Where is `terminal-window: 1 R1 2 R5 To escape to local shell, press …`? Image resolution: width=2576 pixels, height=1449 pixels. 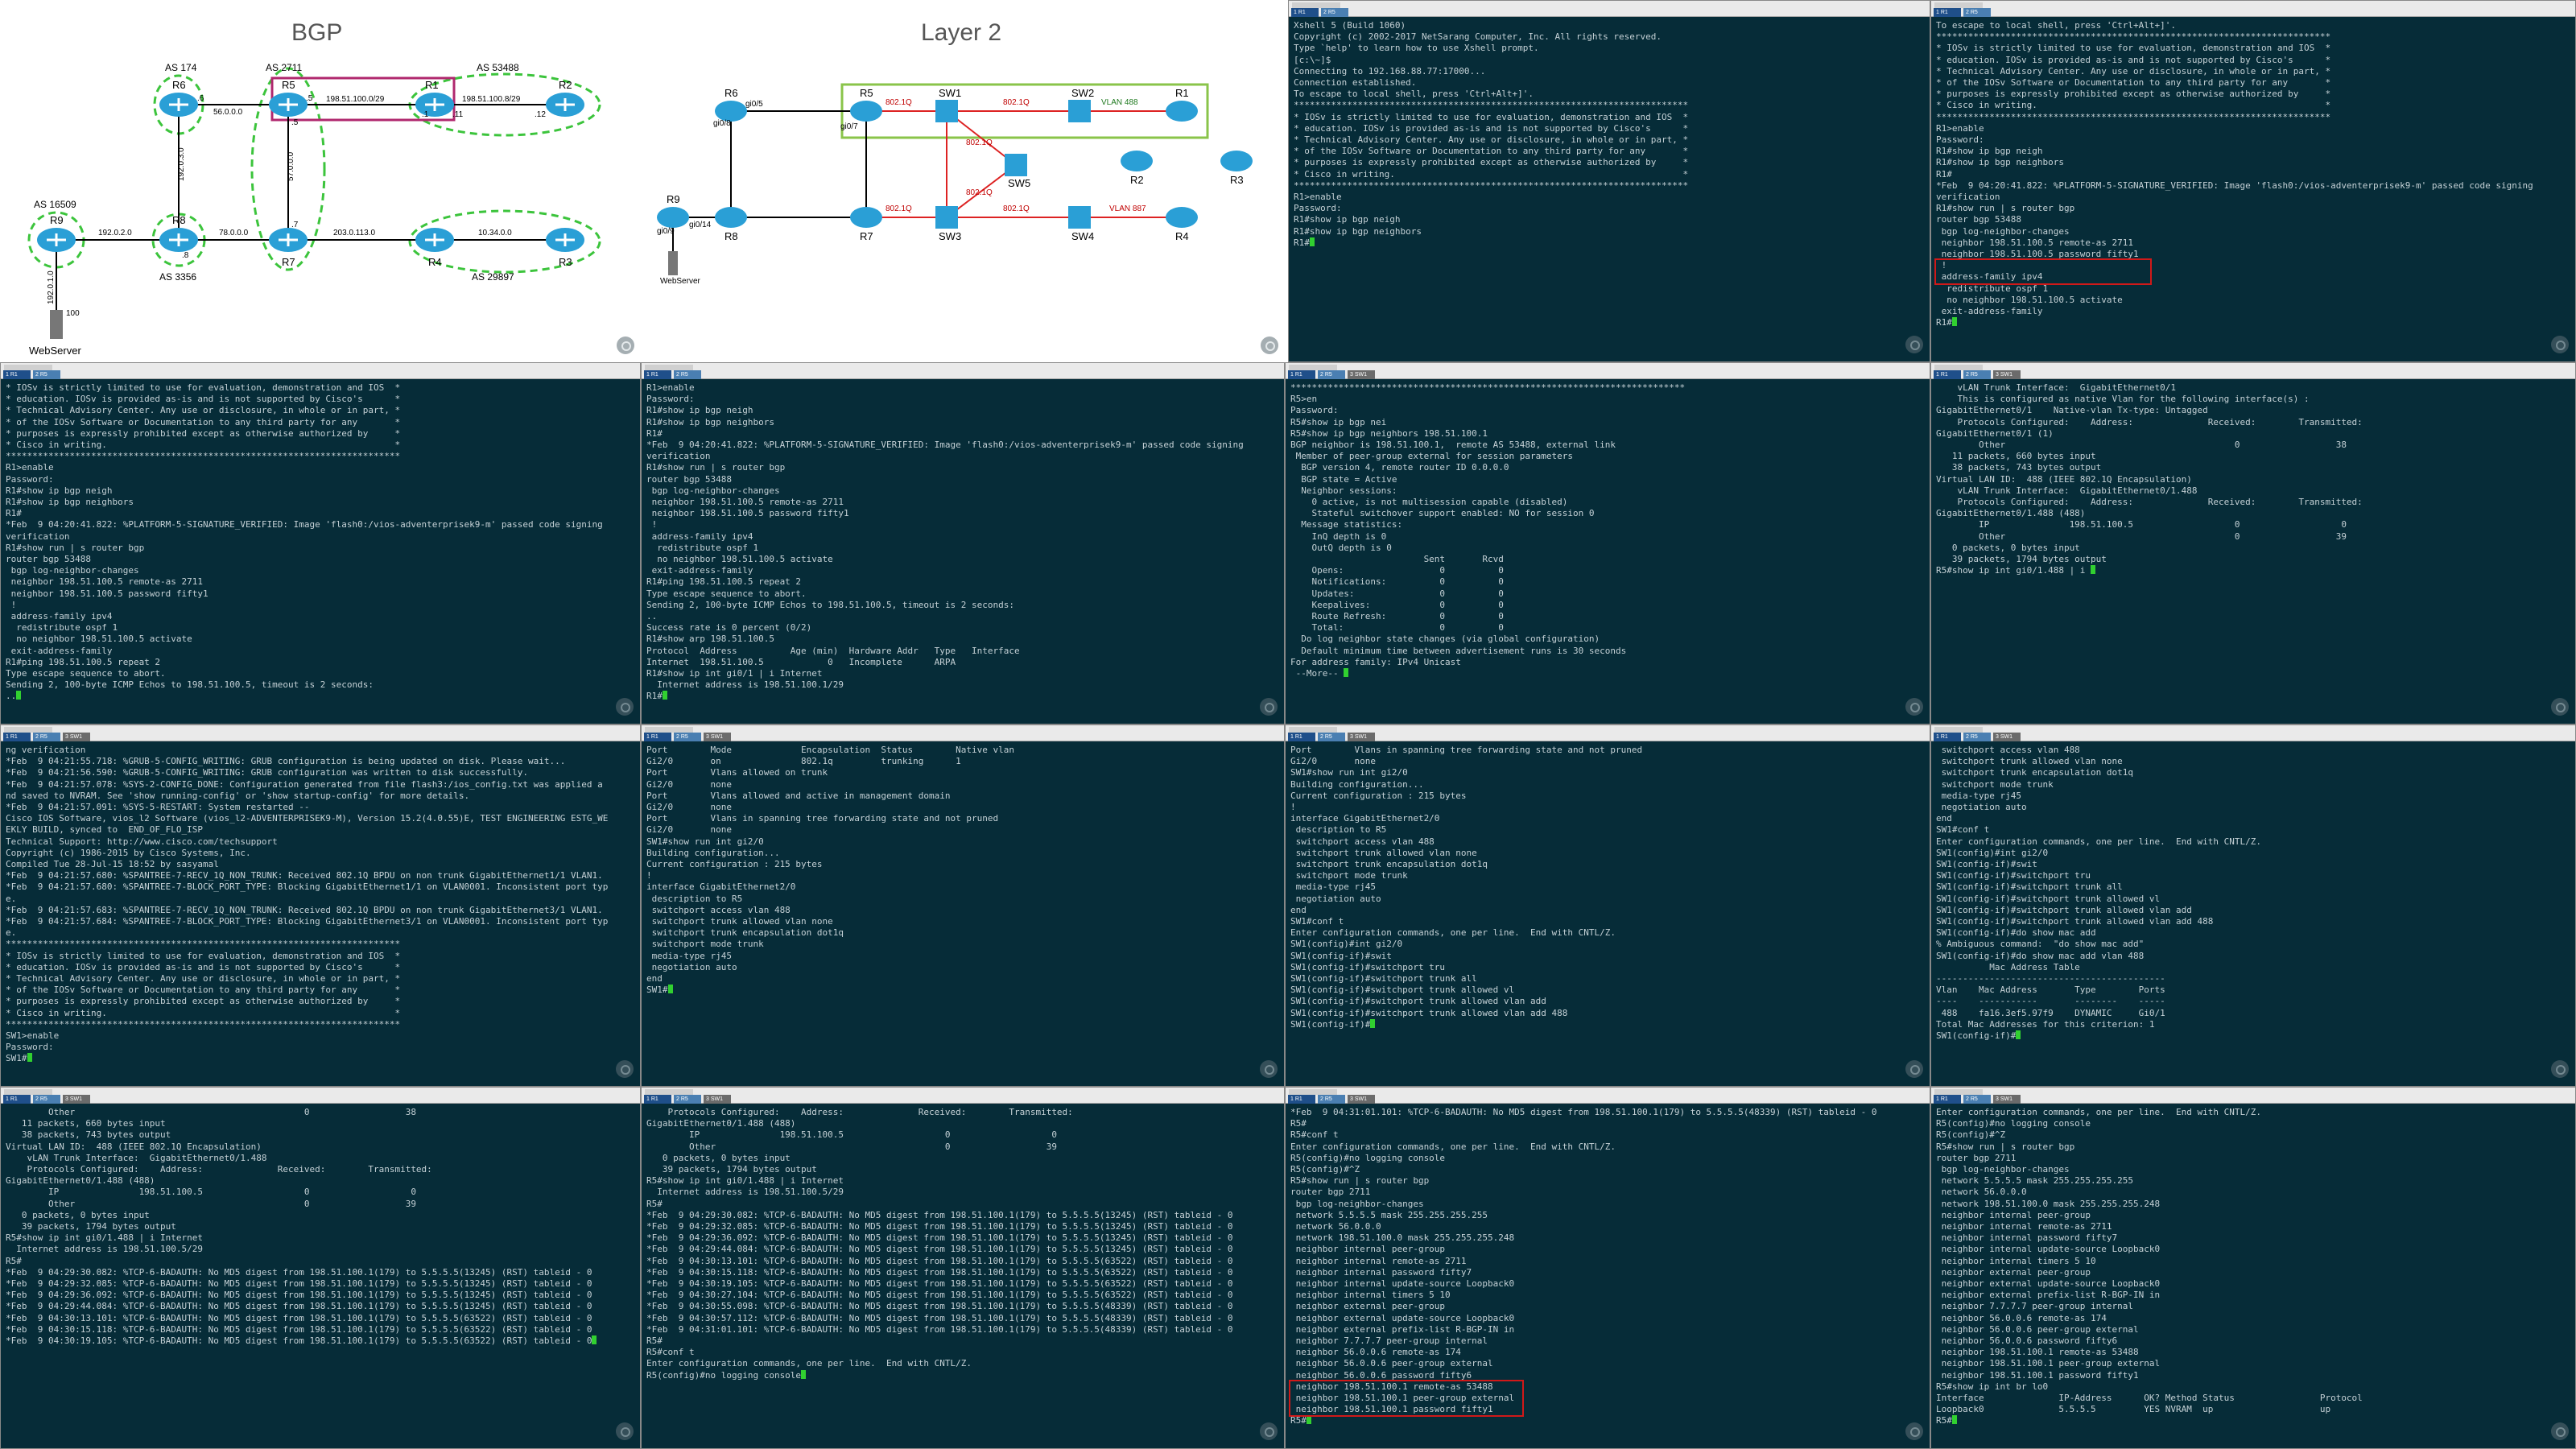 terminal-window: 1 R1 2 R5 To escape to local shell, press … is located at coordinates (2253, 181).